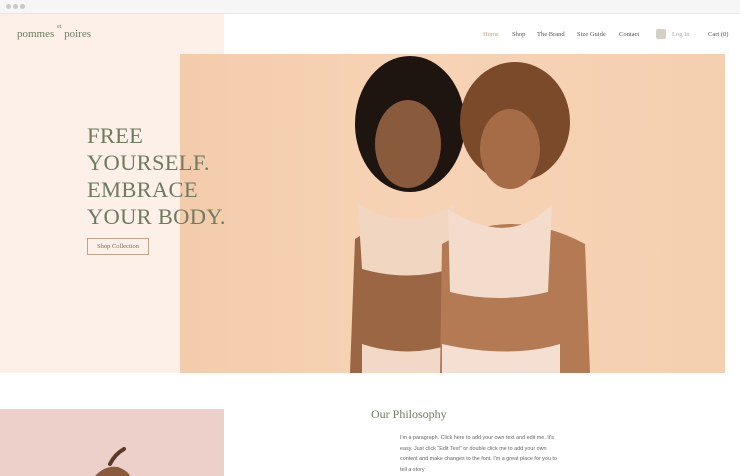 Image resolution: width=740 pixels, height=476 pixels. Describe the element at coordinates (156, 176) in the screenshot. I see `hero-heading: FREE YOURSELF. EMBRACE YOUR BODY.` at that location.